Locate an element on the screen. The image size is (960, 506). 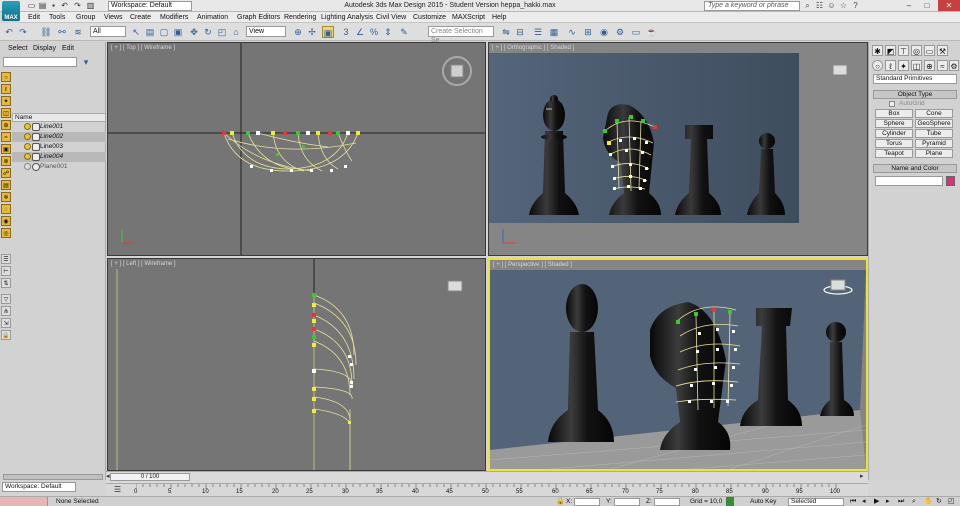
project-folder-icon: ▥ is located at coordinates (90, 6).